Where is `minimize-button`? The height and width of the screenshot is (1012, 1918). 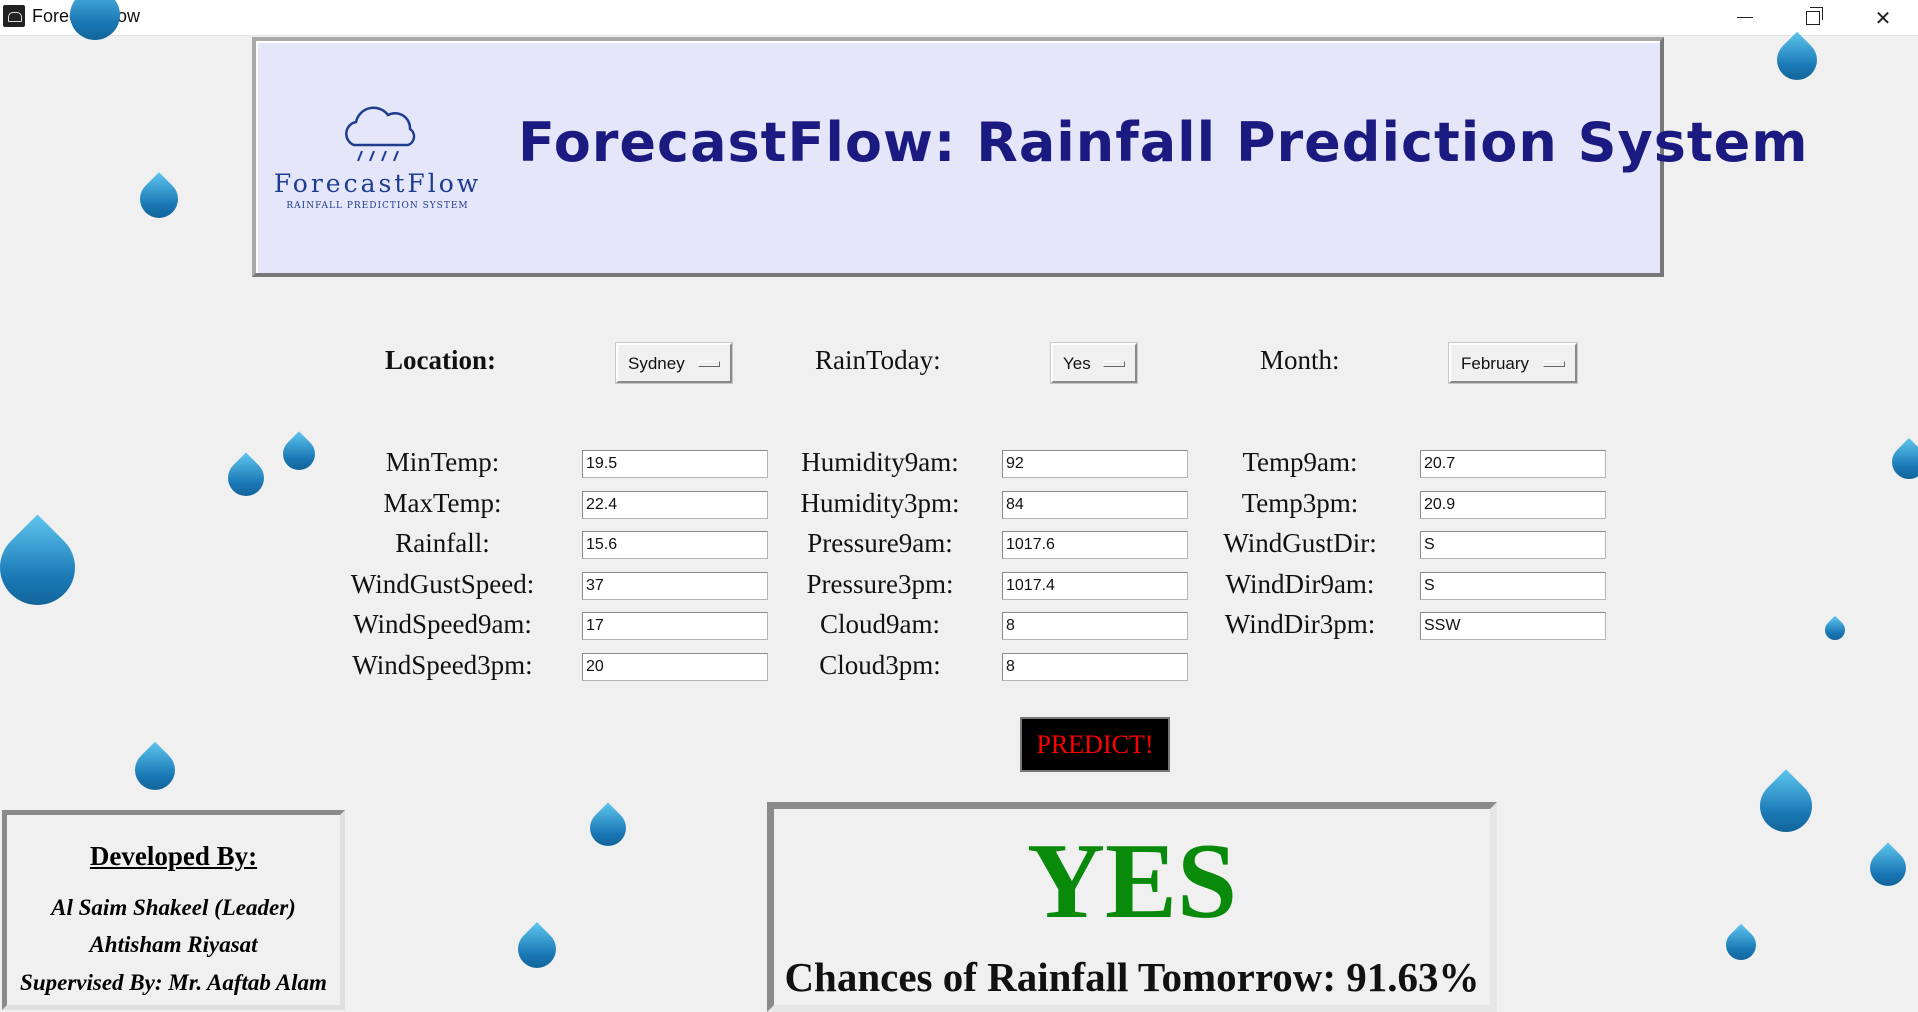
minimize-button is located at coordinates (1745, 17).